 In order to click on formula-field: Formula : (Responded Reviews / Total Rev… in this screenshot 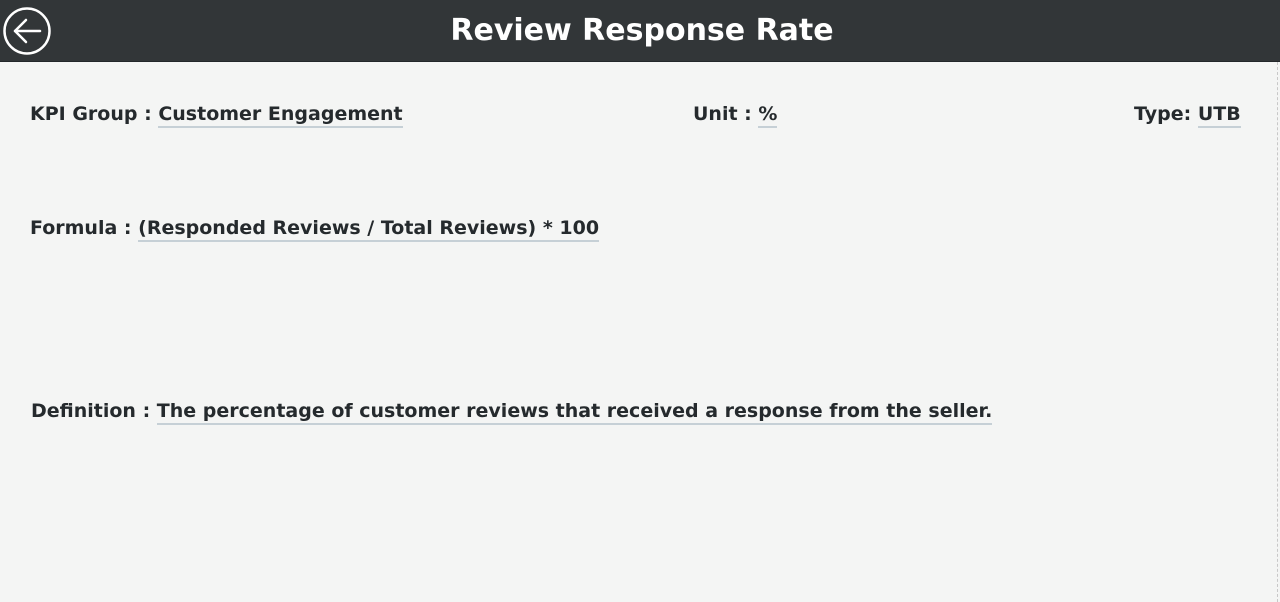, I will do `click(315, 229)`.